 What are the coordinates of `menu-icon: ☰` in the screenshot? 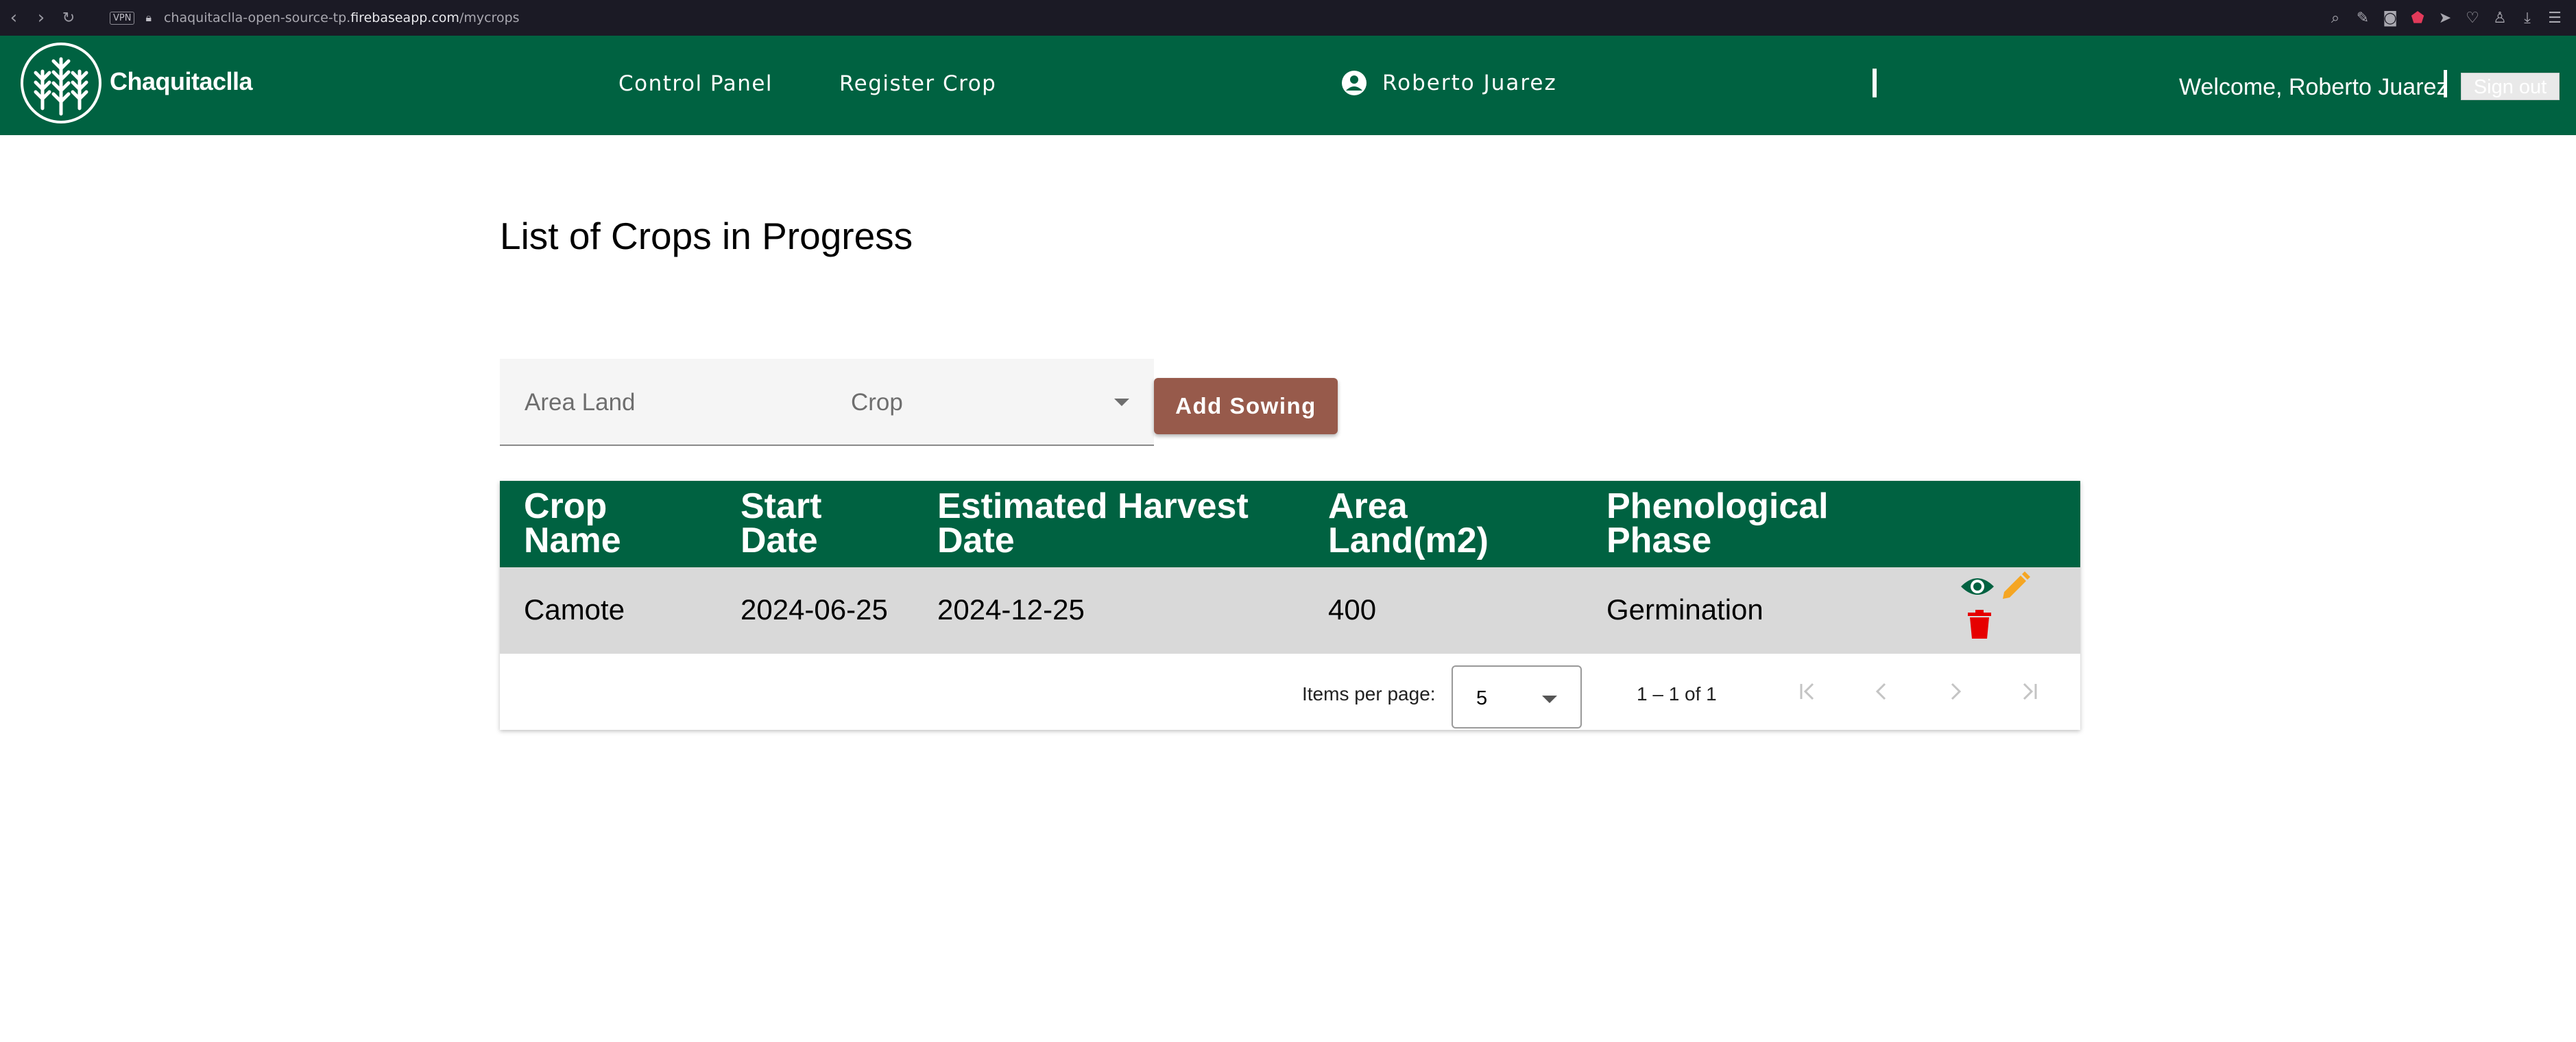 It's located at (2554, 18).